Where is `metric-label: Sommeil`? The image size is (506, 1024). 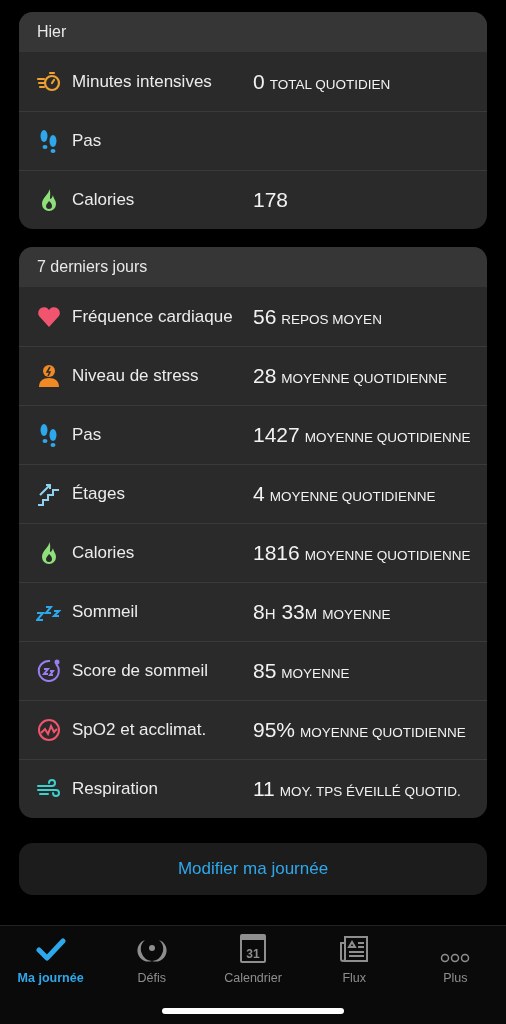
metric-label: Sommeil is located at coordinates (106, 612).